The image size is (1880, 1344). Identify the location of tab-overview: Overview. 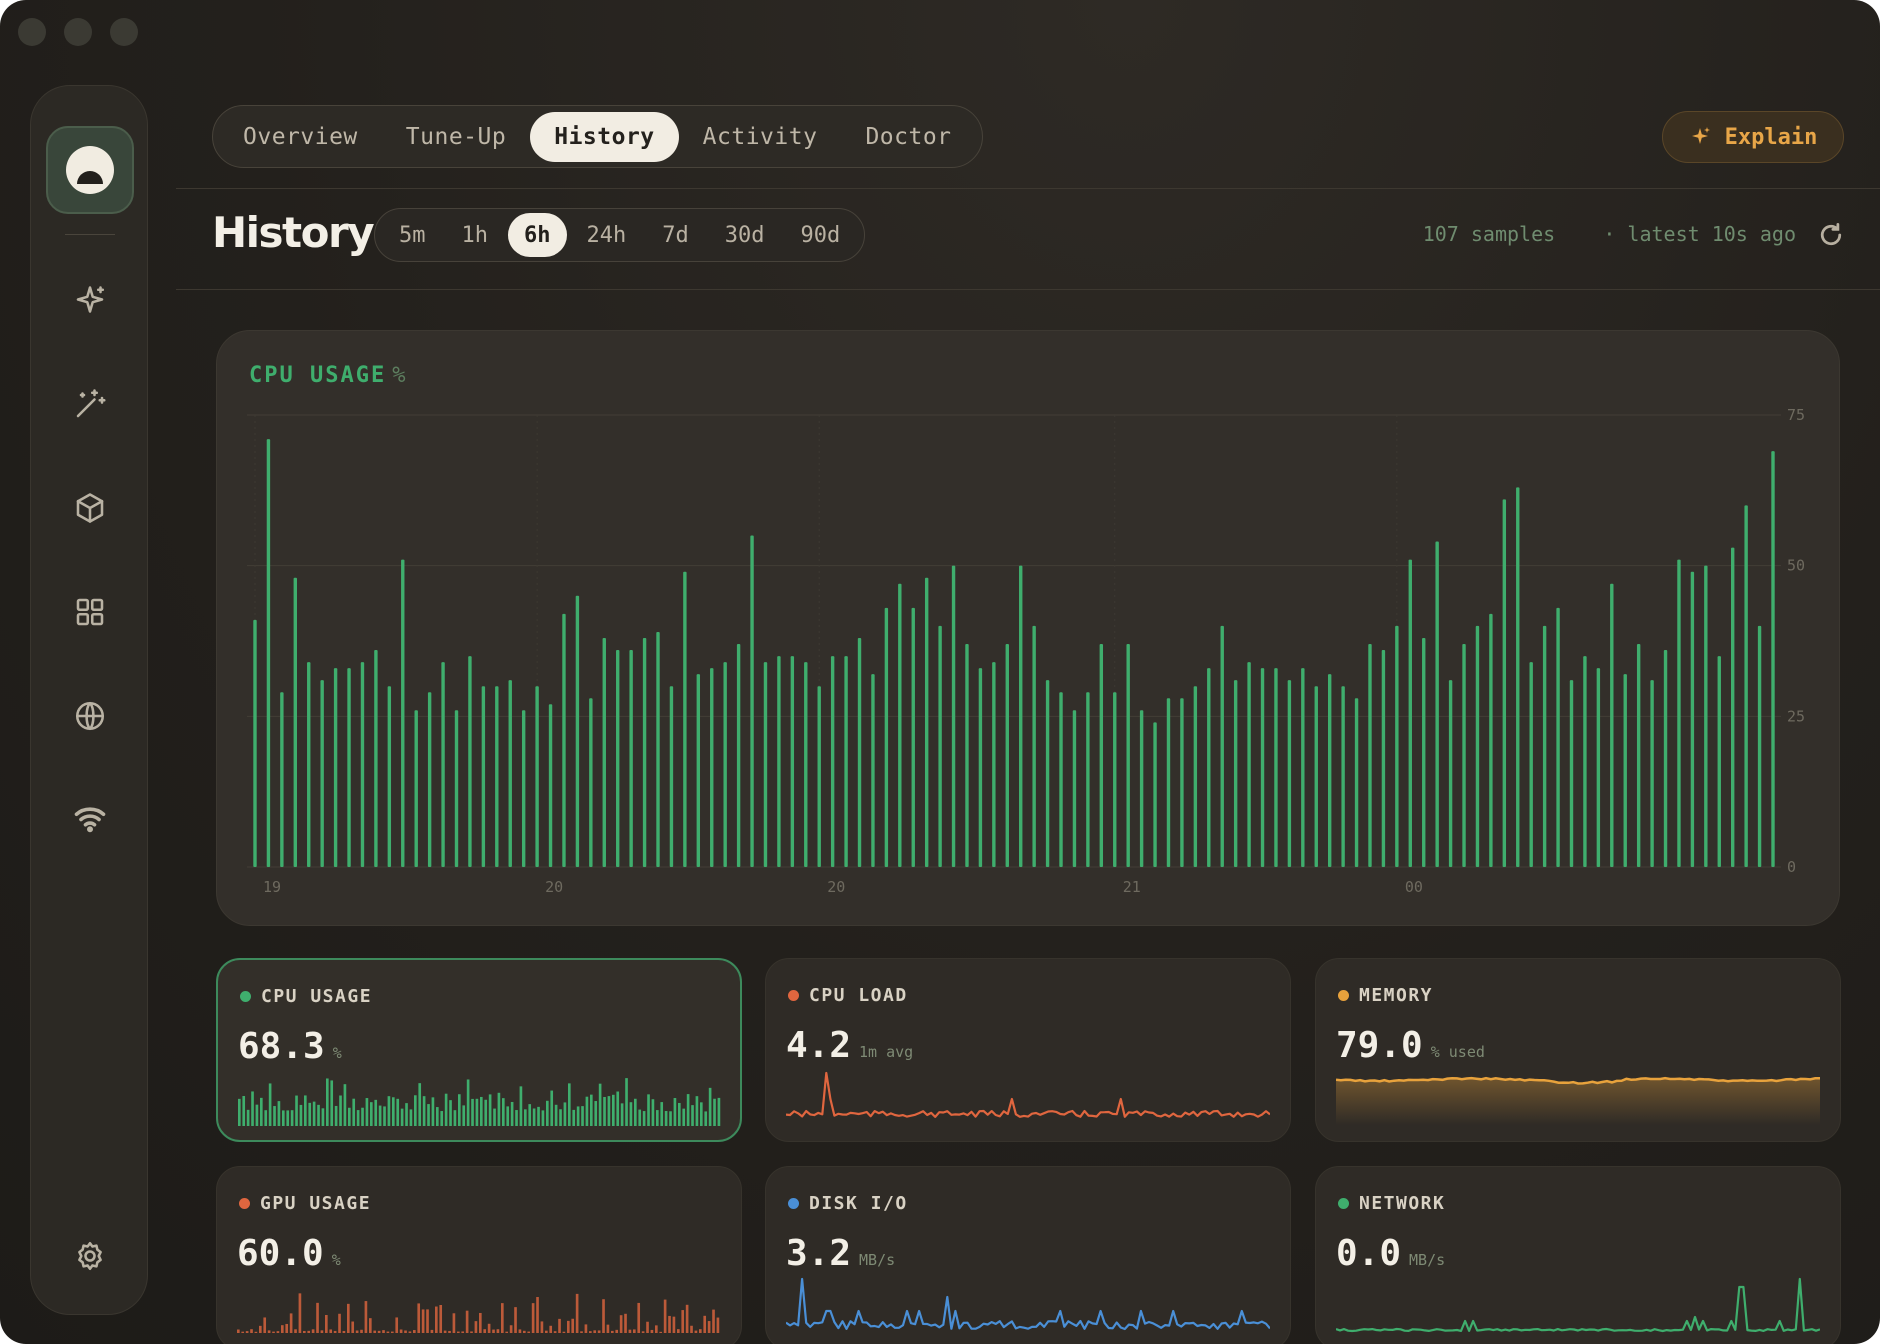
(300, 137).